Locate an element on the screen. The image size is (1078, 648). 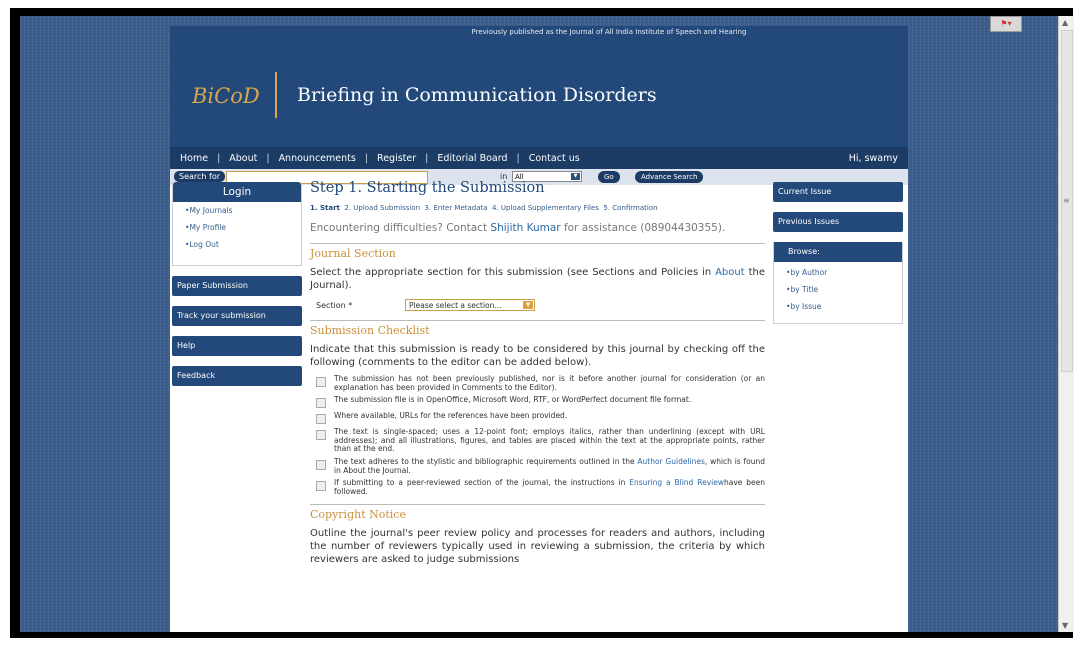
sidebar-track-submission: Track your submission is located at coordinates (237, 316).